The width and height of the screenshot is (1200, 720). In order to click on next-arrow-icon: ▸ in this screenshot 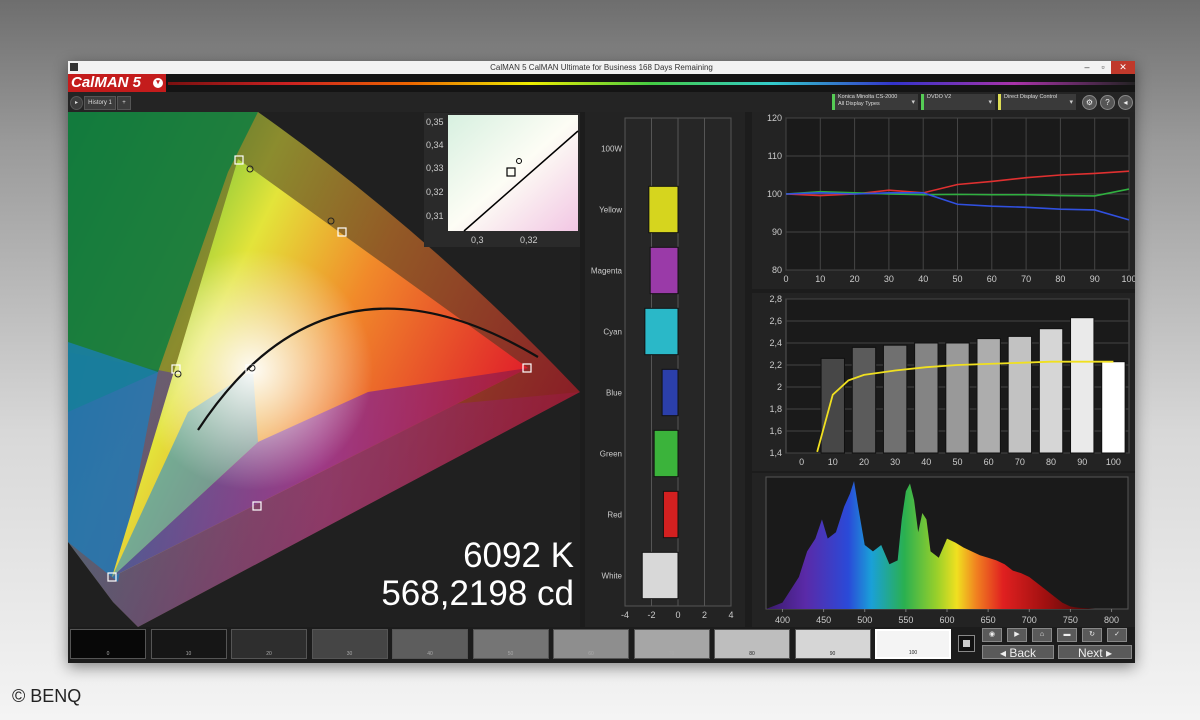, I will do `click(1107, 653)`.